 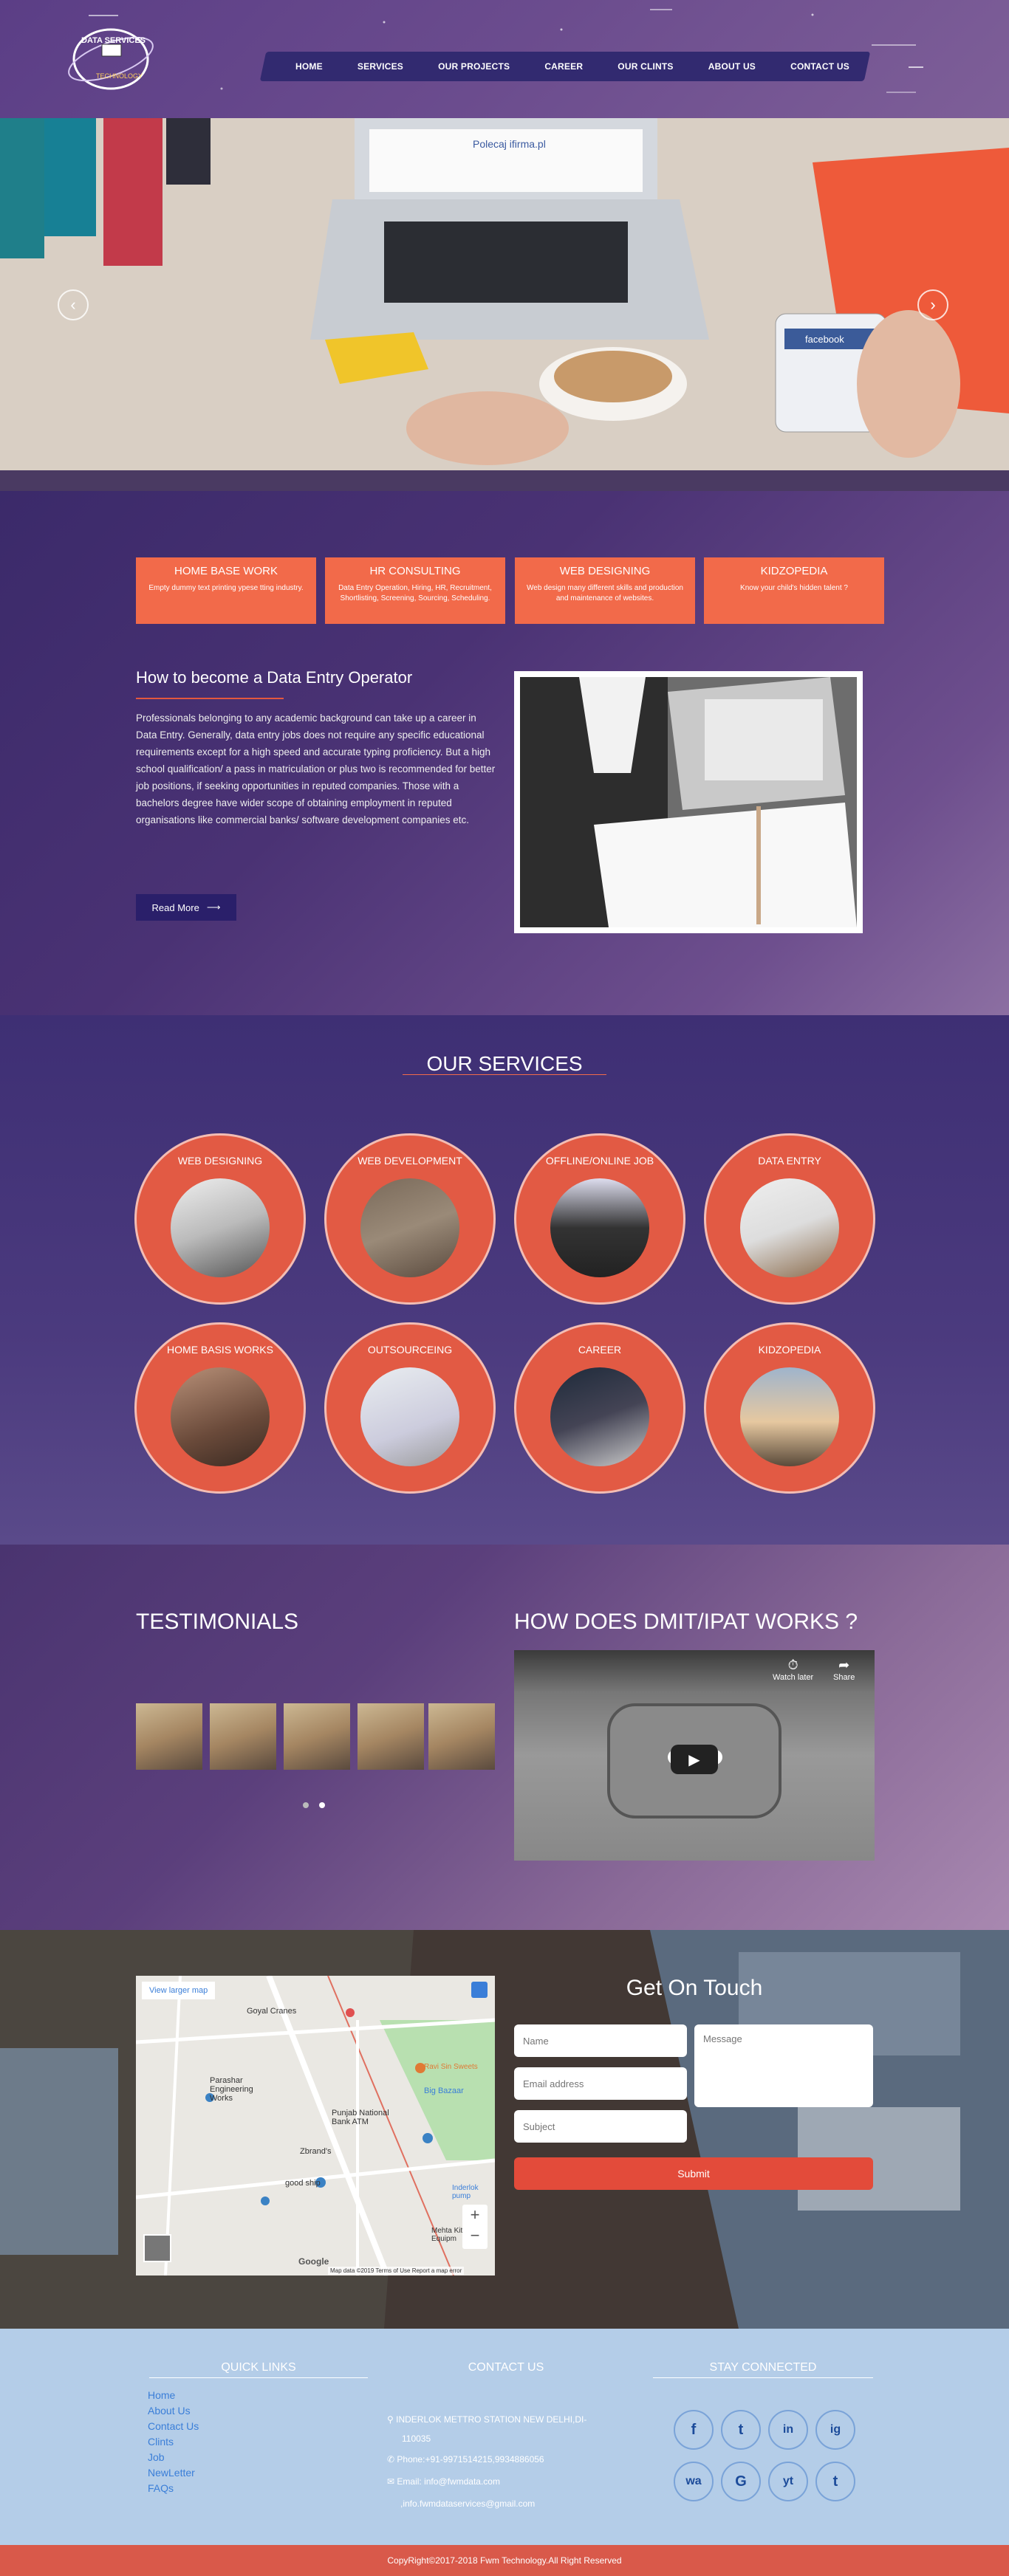 What do you see at coordinates (504, 481) in the screenshot?
I see `hero-bottom-band` at bounding box center [504, 481].